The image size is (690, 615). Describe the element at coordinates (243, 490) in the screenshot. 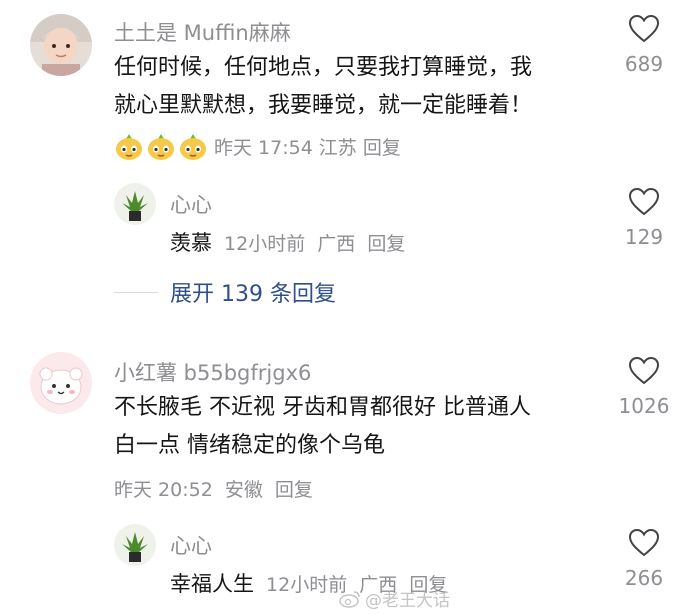

I see `comment-location: 安徽` at that location.